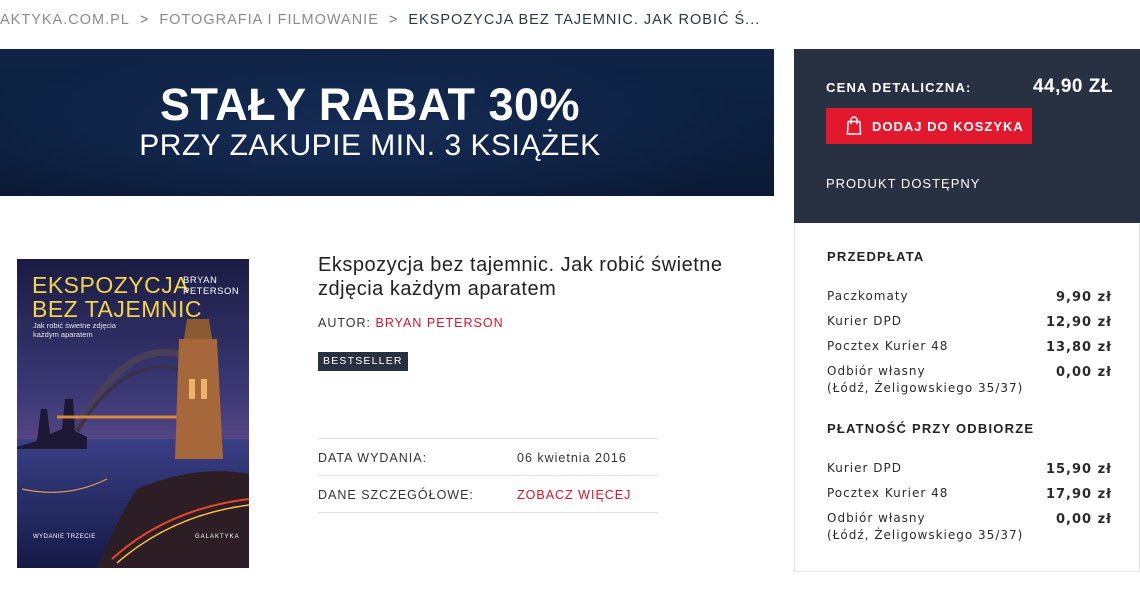  I want to click on promo-banner-subline: PRZY ZAKUPIE MIN. 3 KSIĄŻEK, so click(370, 145).